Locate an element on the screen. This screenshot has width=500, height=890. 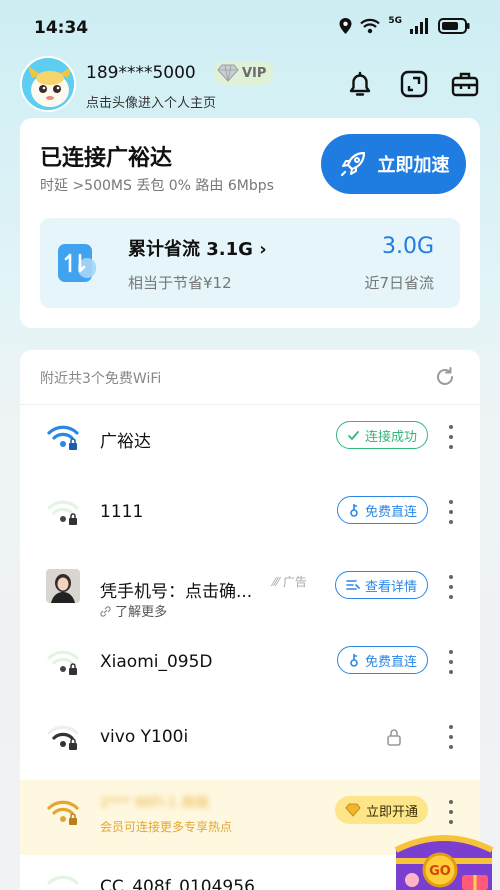
savings-desc: 近7日省流 is located at coordinates (399, 283).